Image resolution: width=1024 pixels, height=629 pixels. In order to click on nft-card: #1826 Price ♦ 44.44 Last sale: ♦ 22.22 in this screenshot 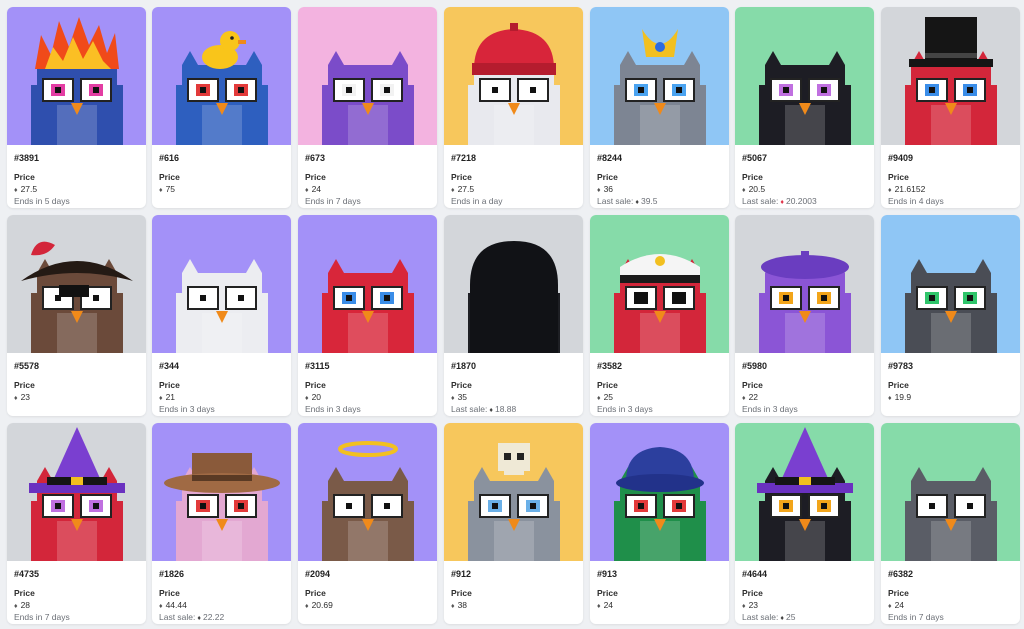, I will do `click(221, 523)`.